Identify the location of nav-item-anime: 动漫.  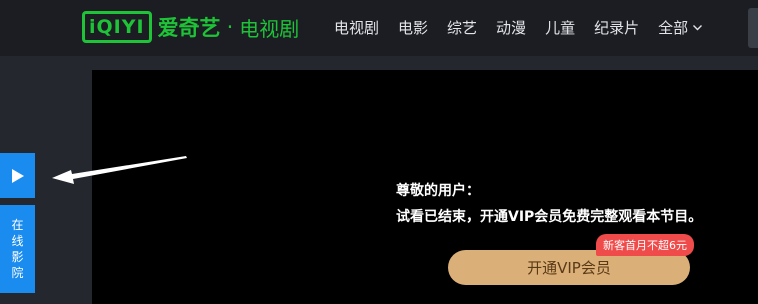
(511, 27).